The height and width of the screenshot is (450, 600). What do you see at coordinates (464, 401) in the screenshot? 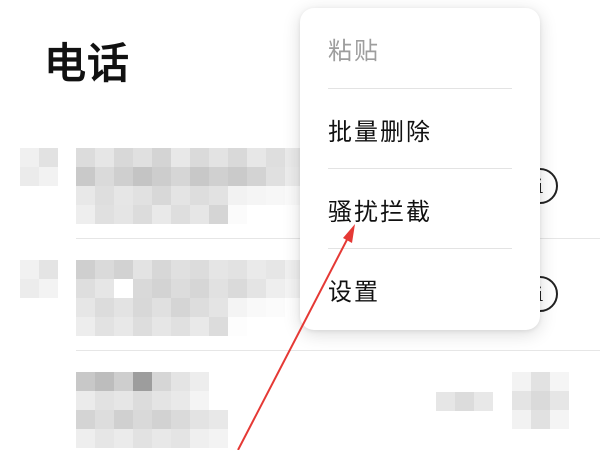
I see `call-time-text` at bounding box center [464, 401].